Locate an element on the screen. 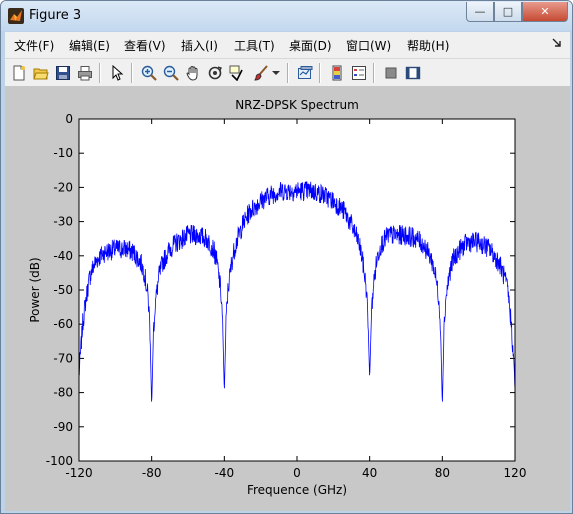 The height and width of the screenshot is (514, 573). x-tick-label: -80 is located at coordinates (152, 473).